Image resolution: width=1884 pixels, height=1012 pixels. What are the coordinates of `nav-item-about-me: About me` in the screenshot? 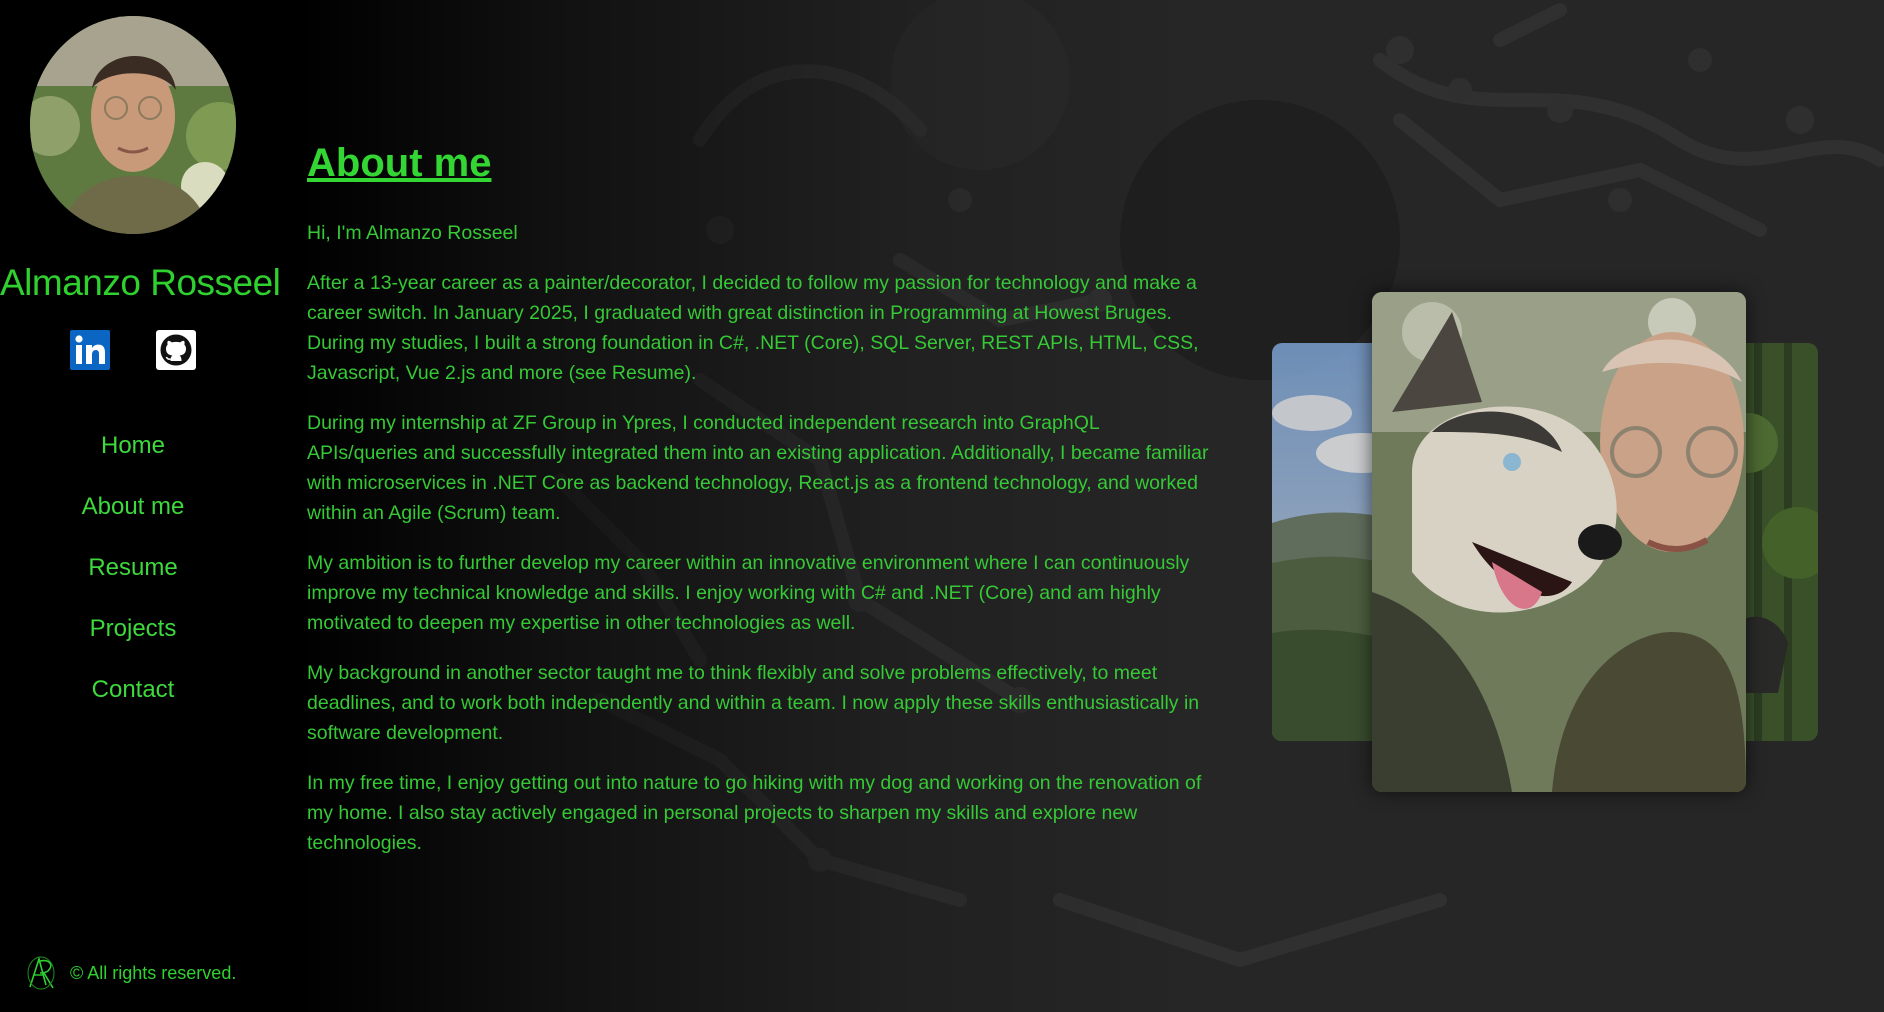 It's located at (133, 517).